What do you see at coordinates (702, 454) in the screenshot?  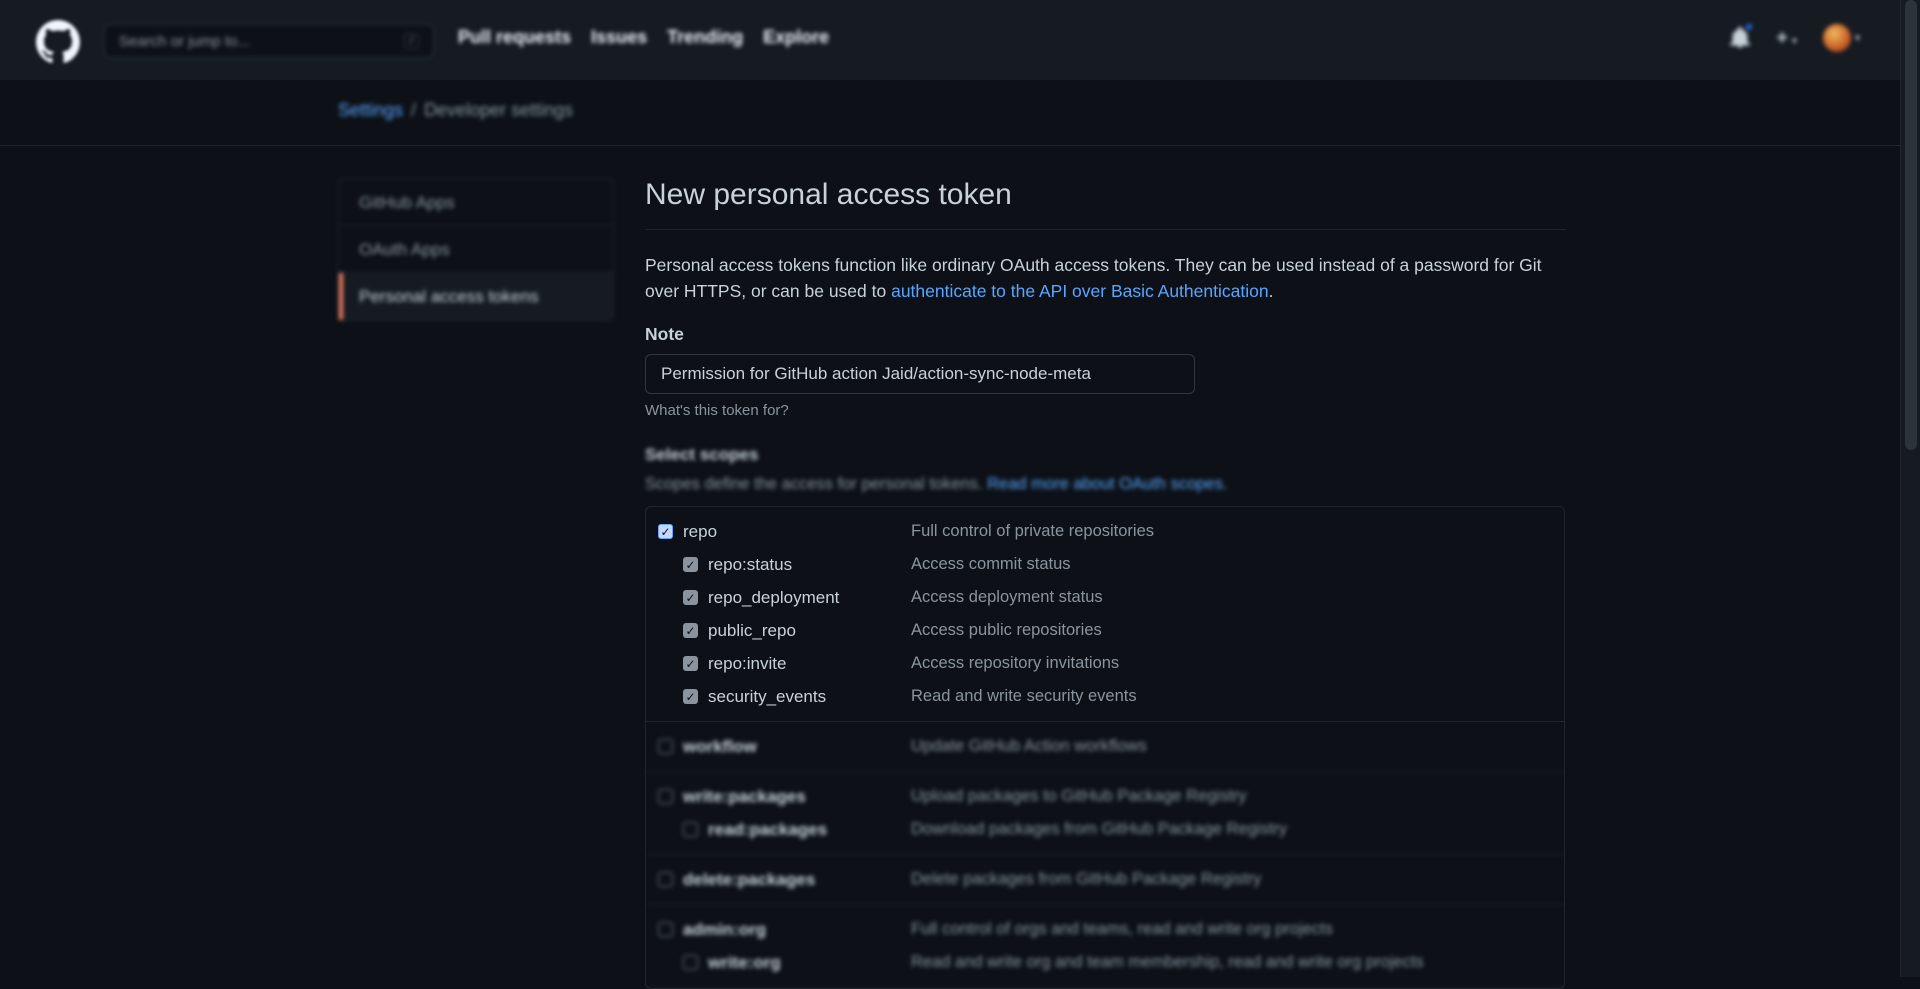 I see `scopes-title: Select scopes` at bounding box center [702, 454].